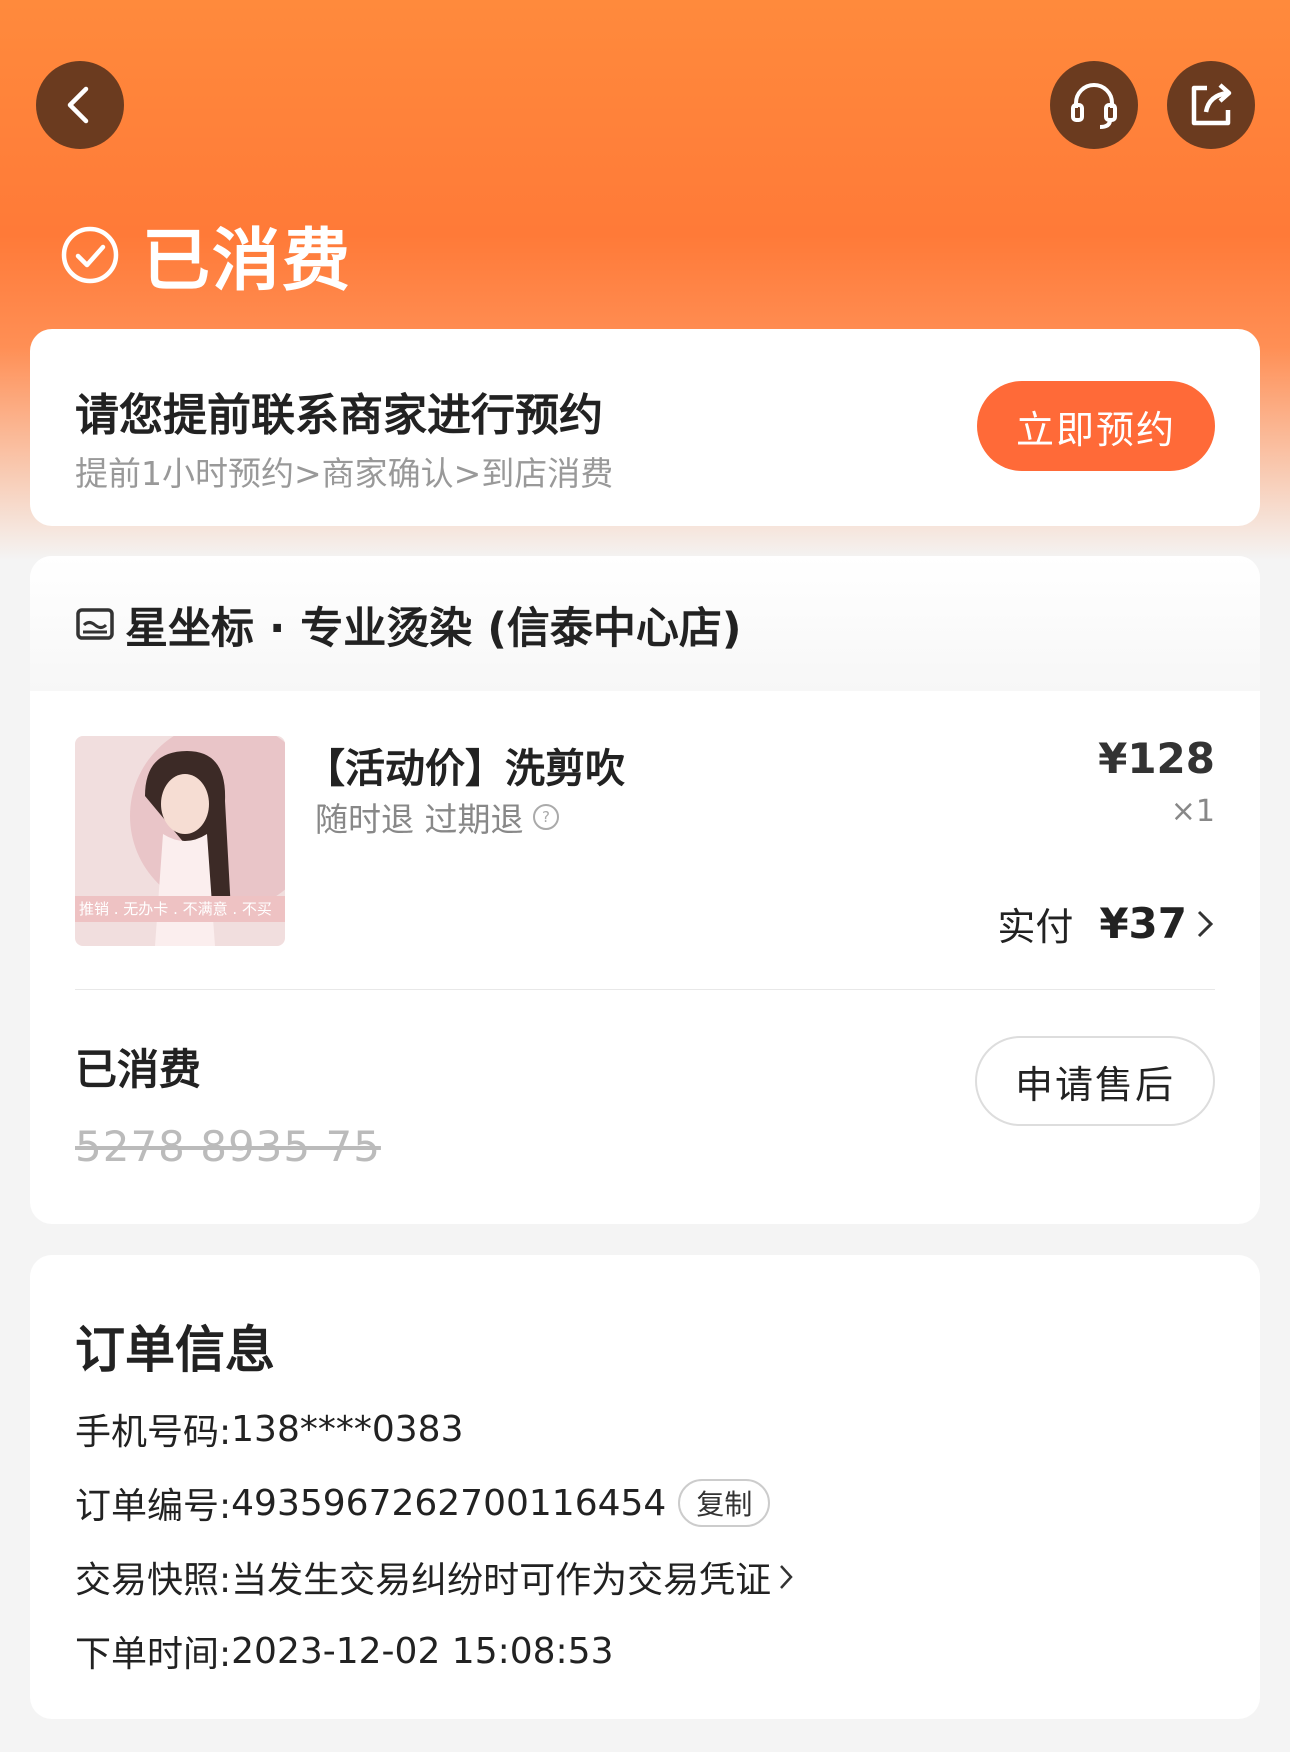  Describe the element at coordinates (180, 841) in the screenshot. I see `product-thumbnail: 推销 . 无办卡 . 不满意 . 不买` at that location.